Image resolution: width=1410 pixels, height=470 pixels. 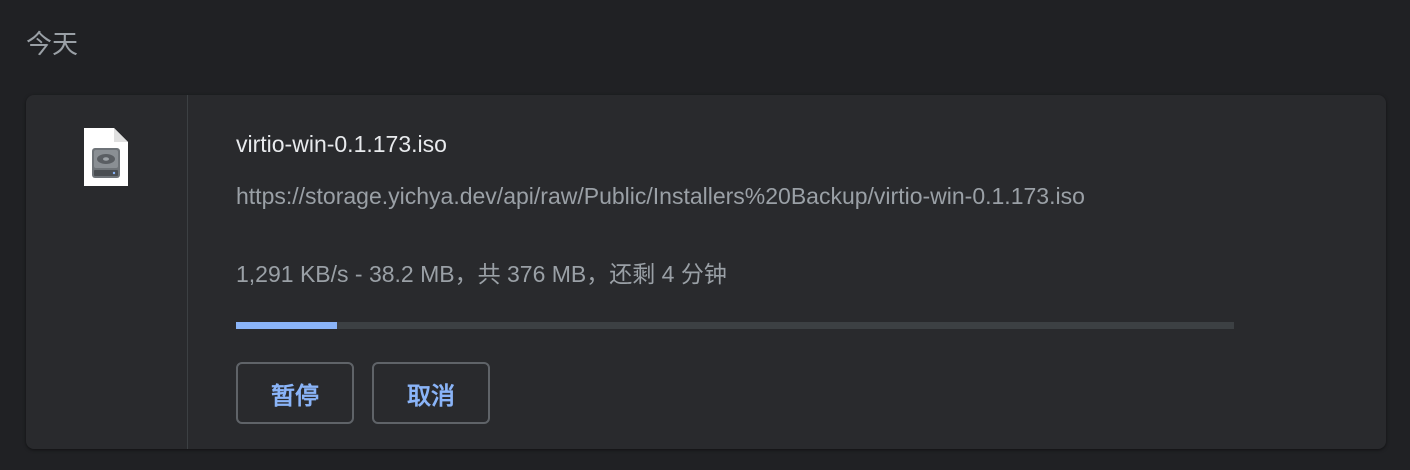 What do you see at coordinates (106, 157) in the screenshot?
I see `disk-image-file-icon` at bounding box center [106, 157].